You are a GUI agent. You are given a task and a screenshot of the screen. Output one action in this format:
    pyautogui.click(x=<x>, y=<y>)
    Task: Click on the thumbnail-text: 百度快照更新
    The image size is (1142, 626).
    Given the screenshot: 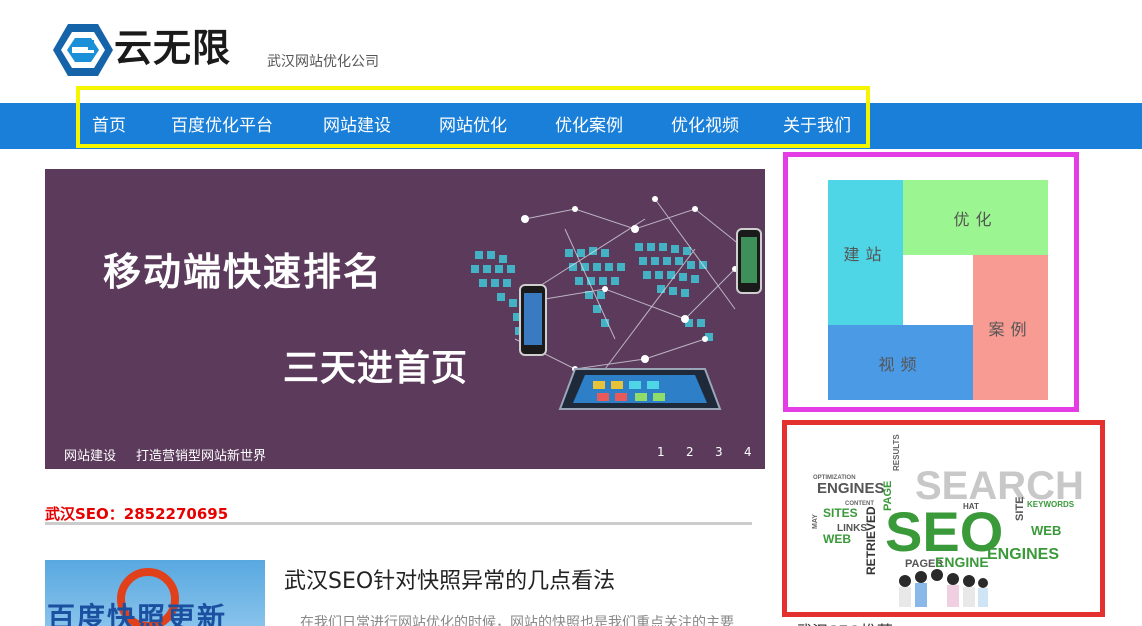 What is the action you would take?
    pyautogui.click(x=137, y=613)
    